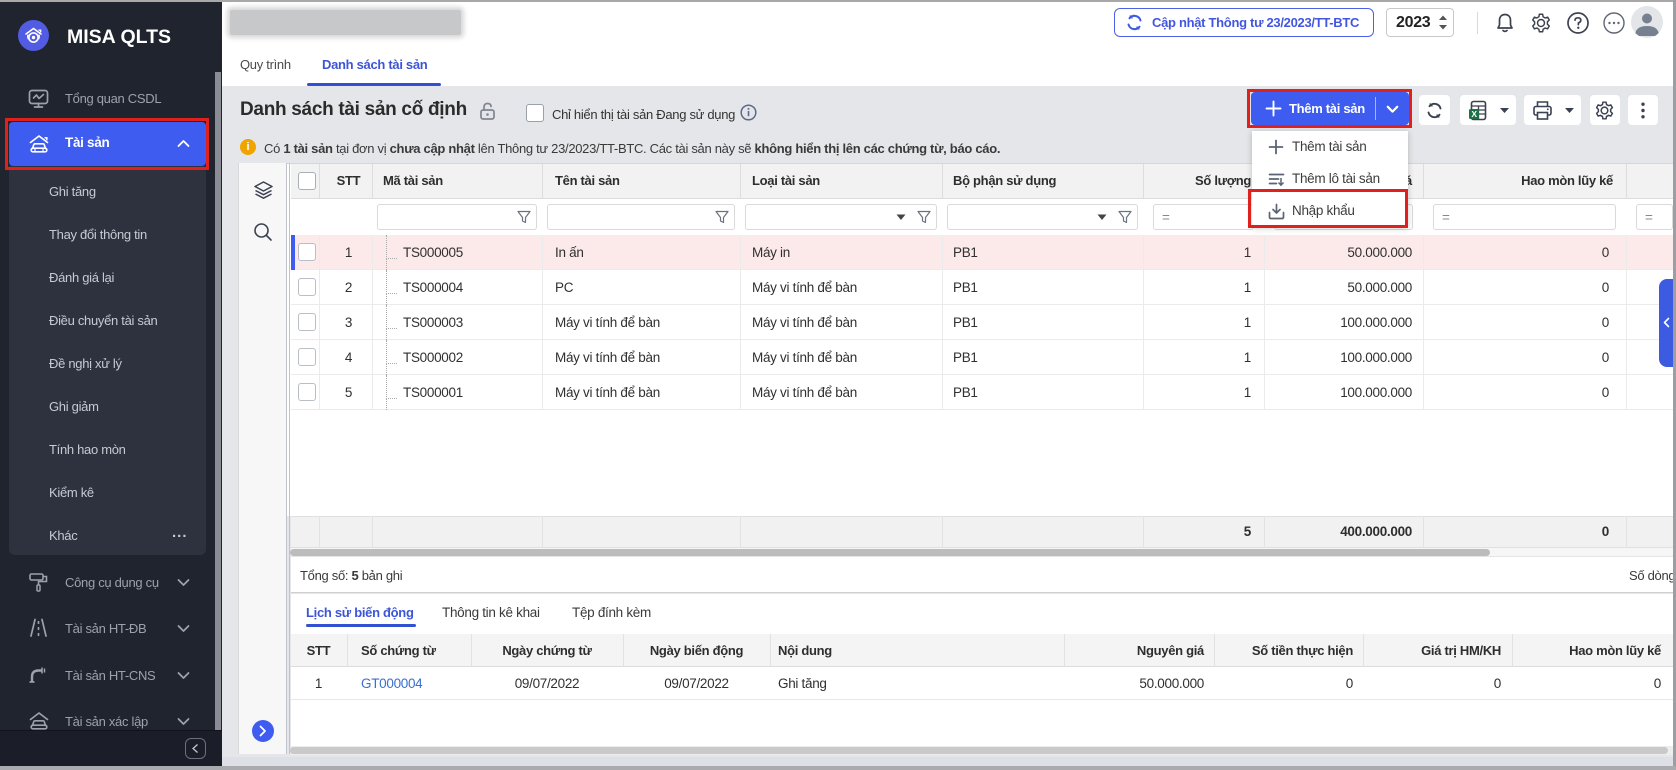 Image resolution: width=1676 pixels, height=770 pixels. Describe the element at coordinates (1474, 114) in the screenshot. I see `svg-text: X` at that location.